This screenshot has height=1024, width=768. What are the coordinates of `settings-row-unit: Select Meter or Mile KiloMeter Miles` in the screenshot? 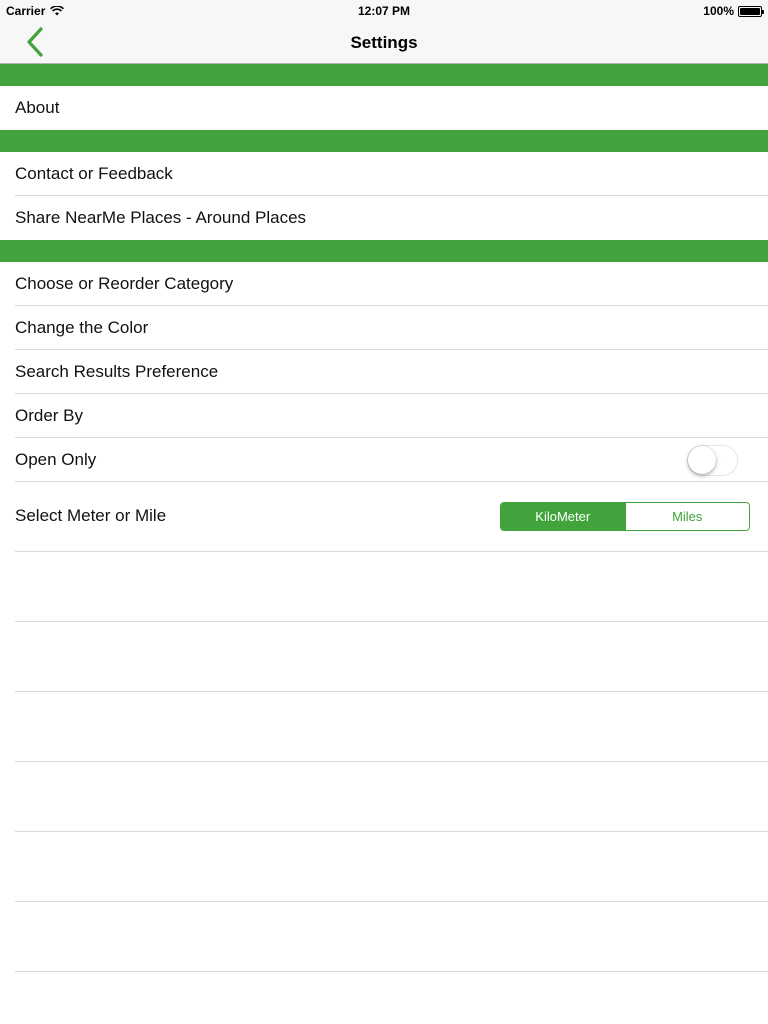 It's located at (384, 516).